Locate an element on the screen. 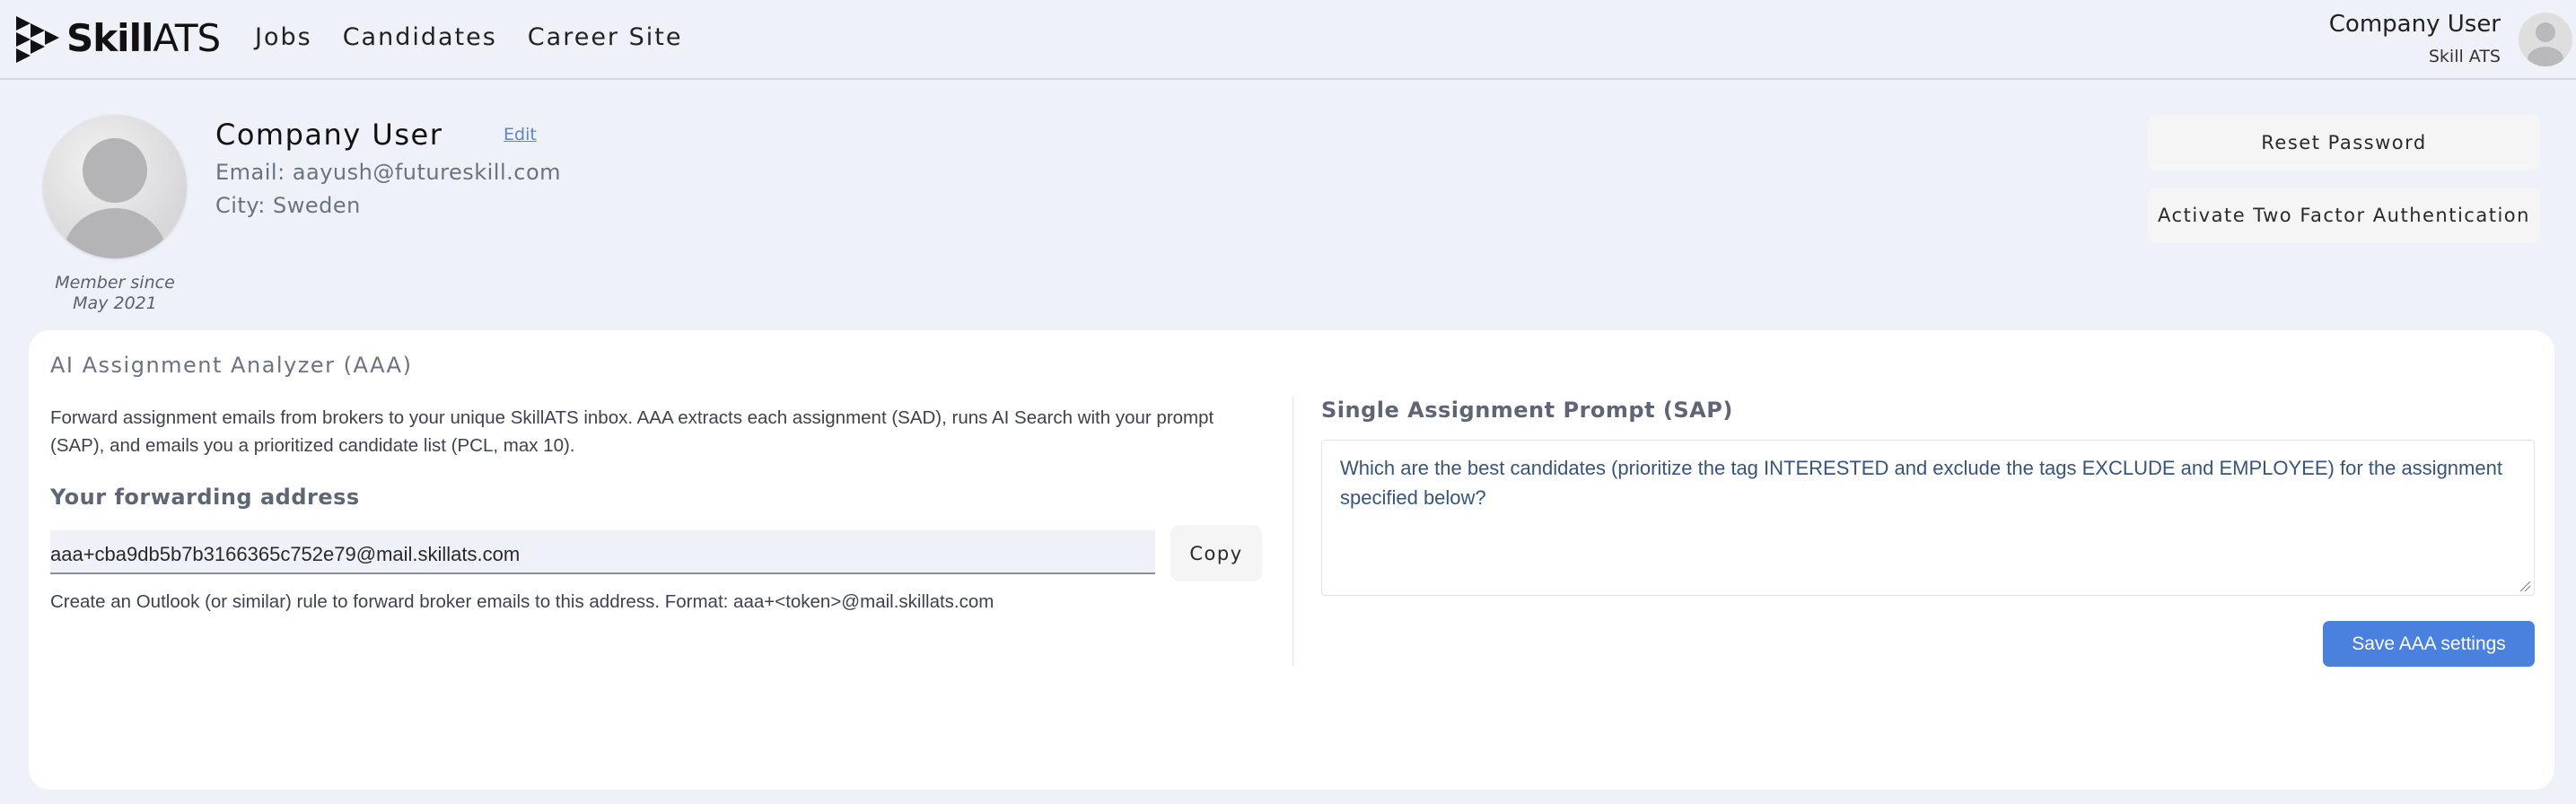 The width and height of the screenshot is (2576, 804). copy-address-button: Copy is located at coordinates (1216, 553).